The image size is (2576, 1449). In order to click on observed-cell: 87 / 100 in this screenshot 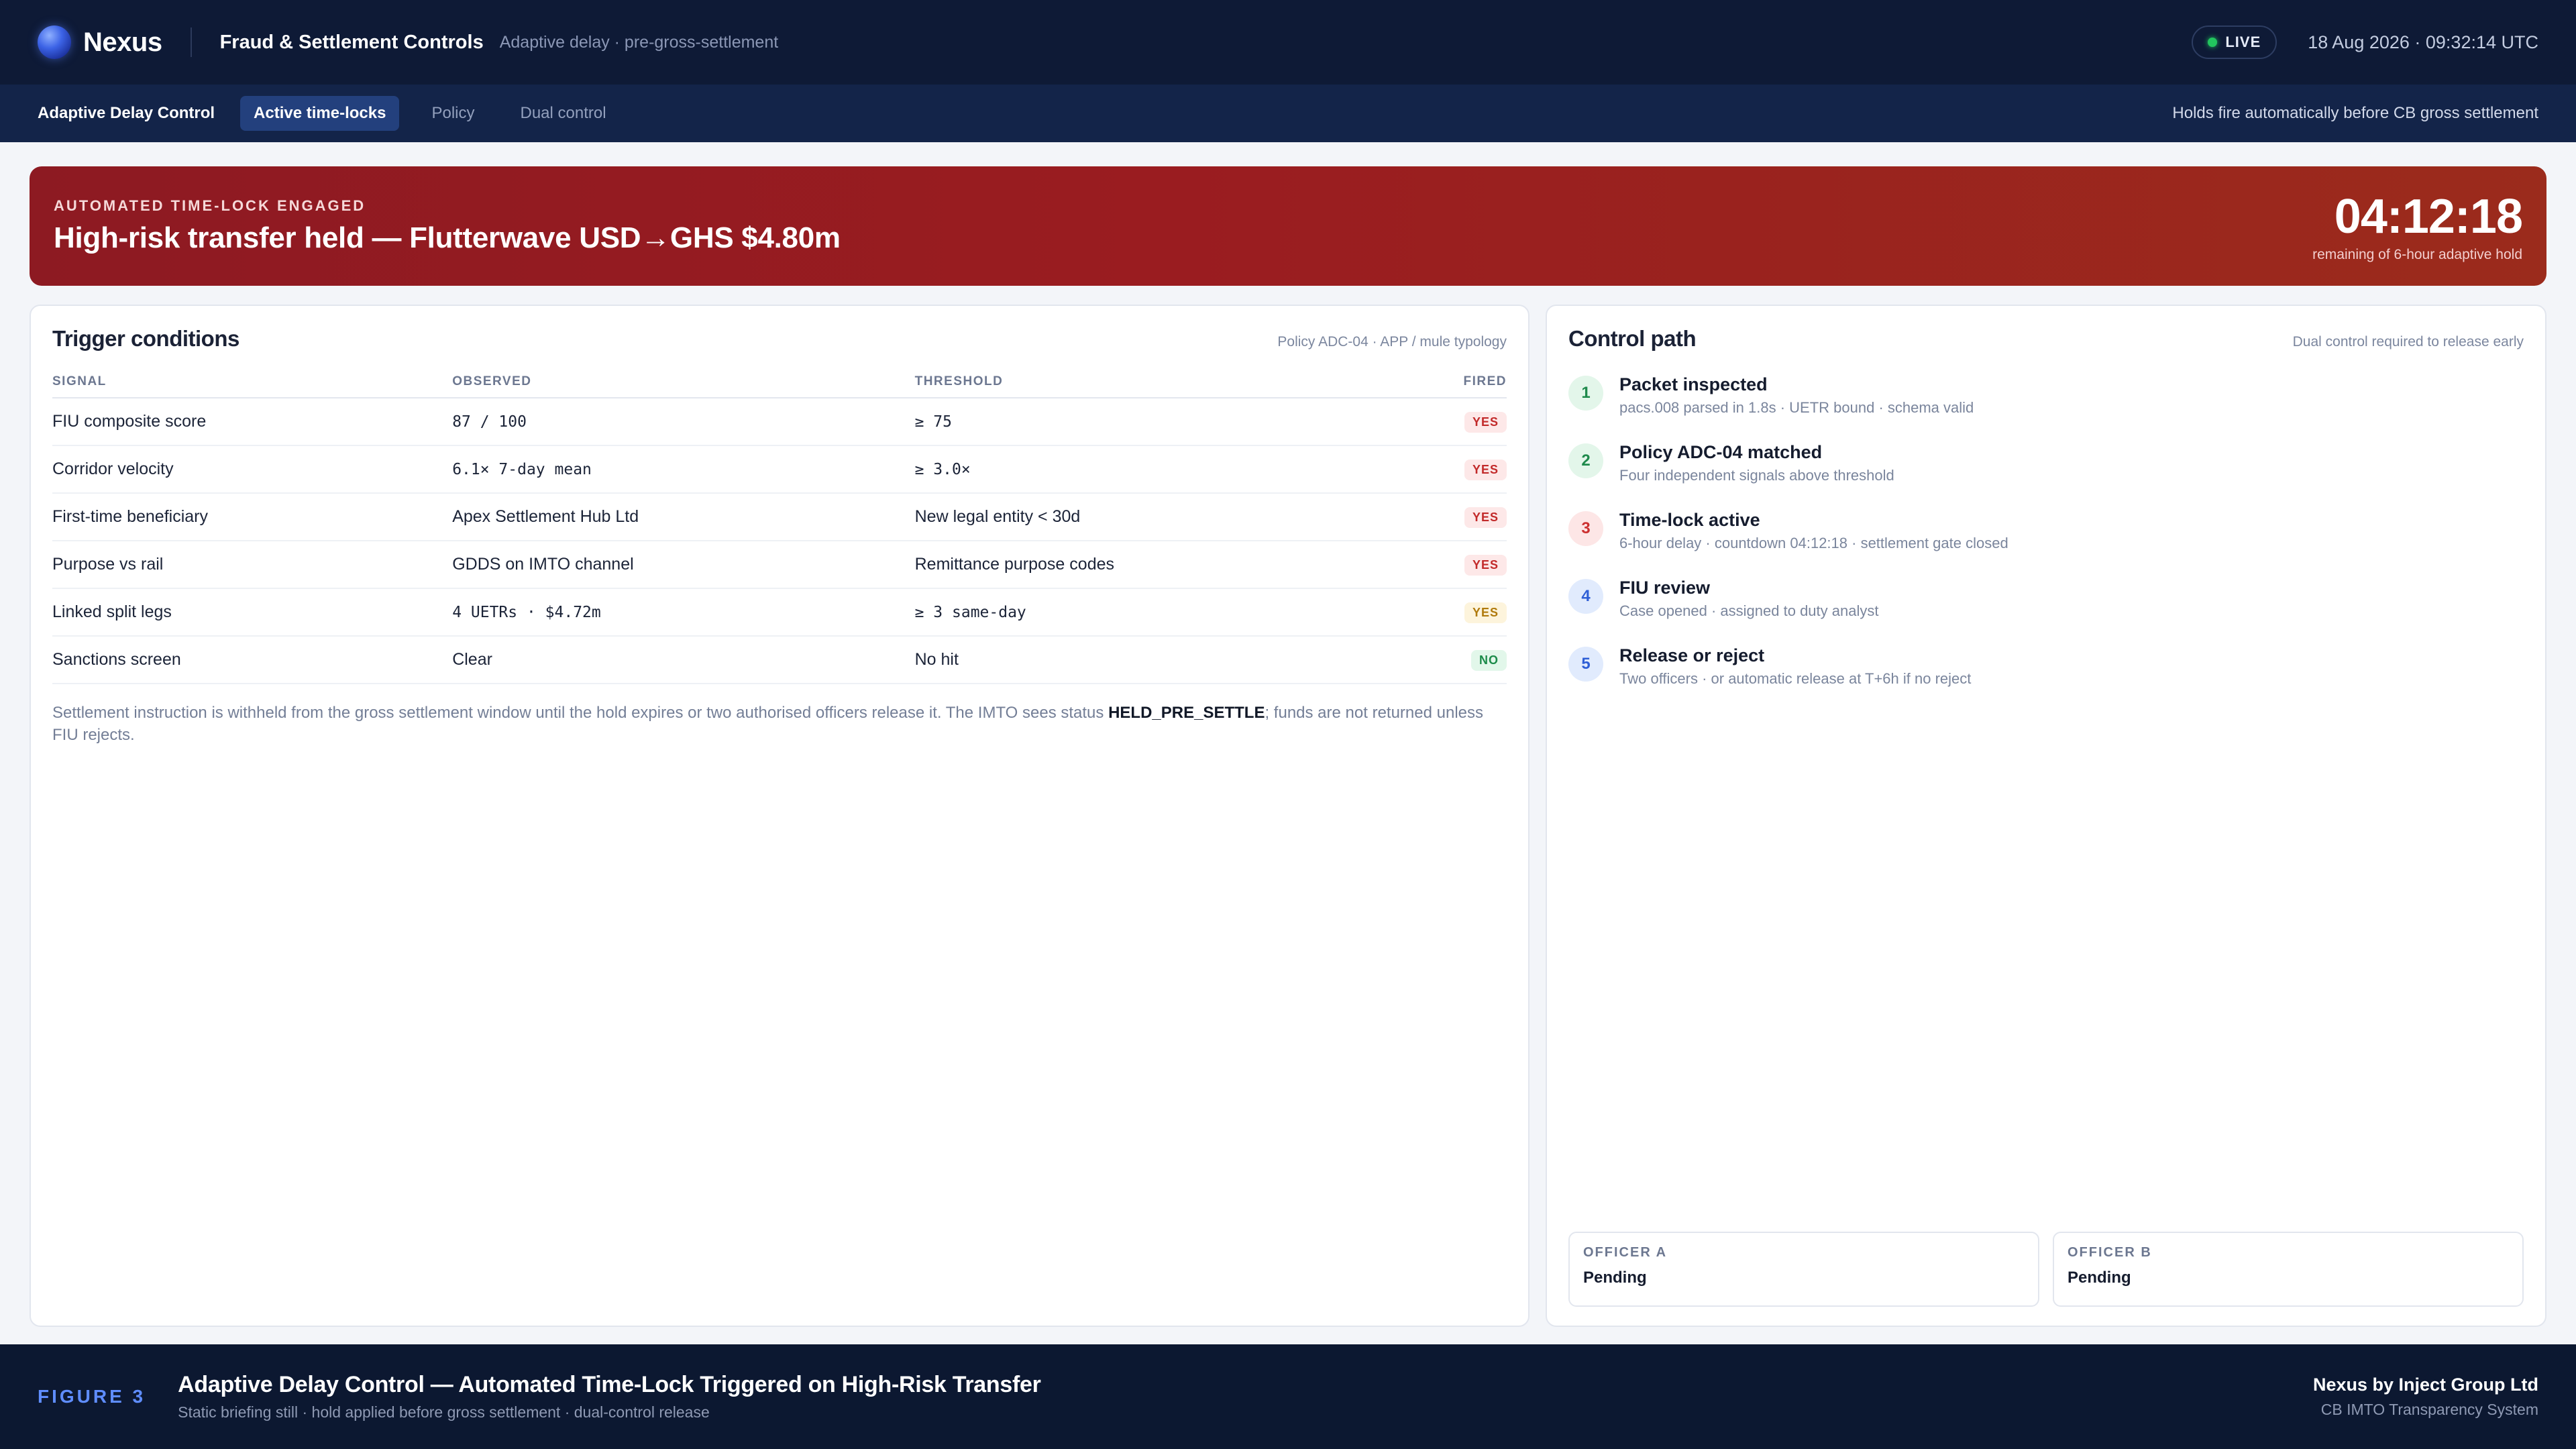, I will do `click(683, 422)`.